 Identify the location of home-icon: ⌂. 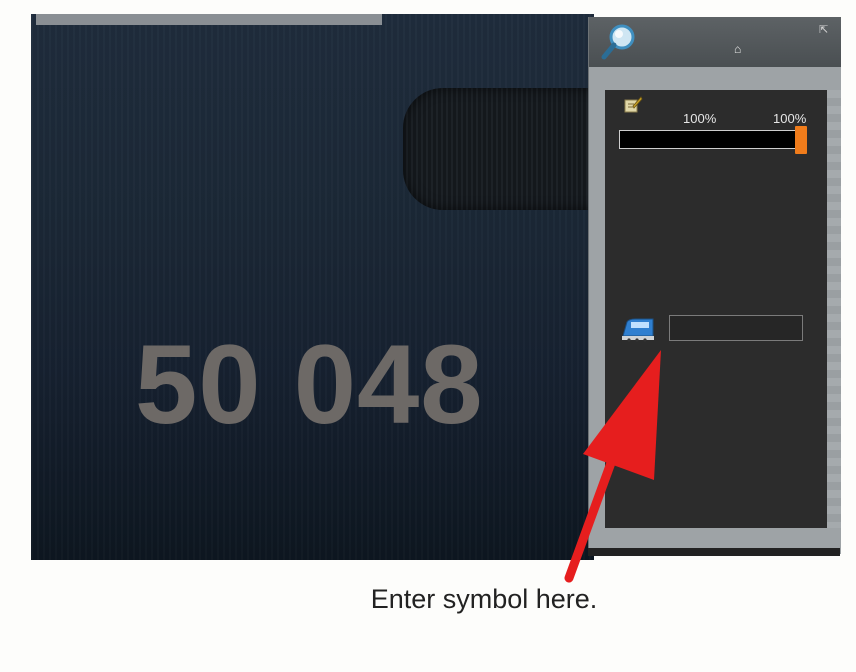
(737, 49).